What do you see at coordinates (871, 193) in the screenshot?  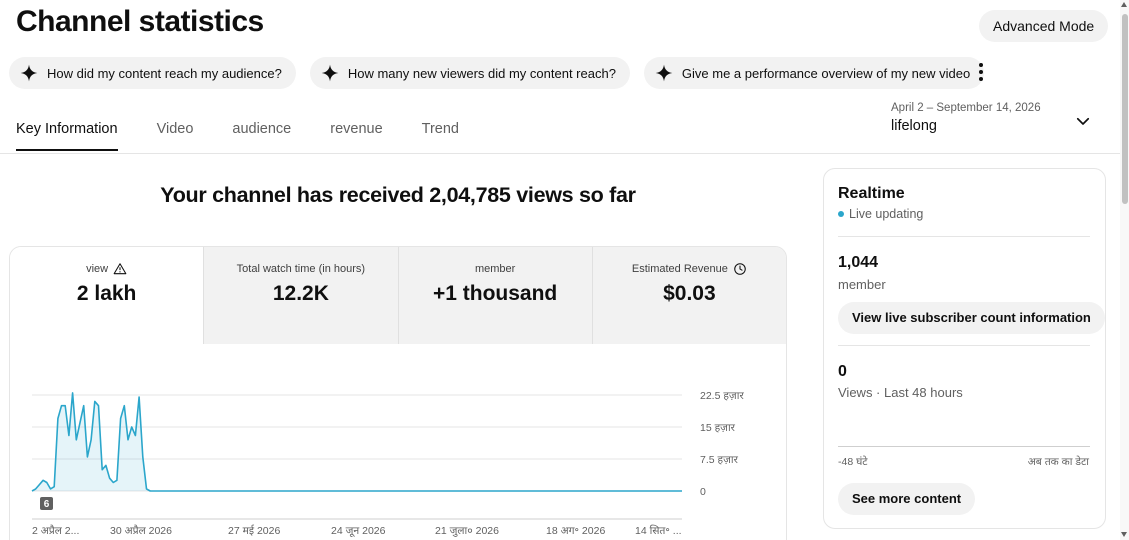 I see `realtime-title: Realtime` at bounding box center [871, 193].